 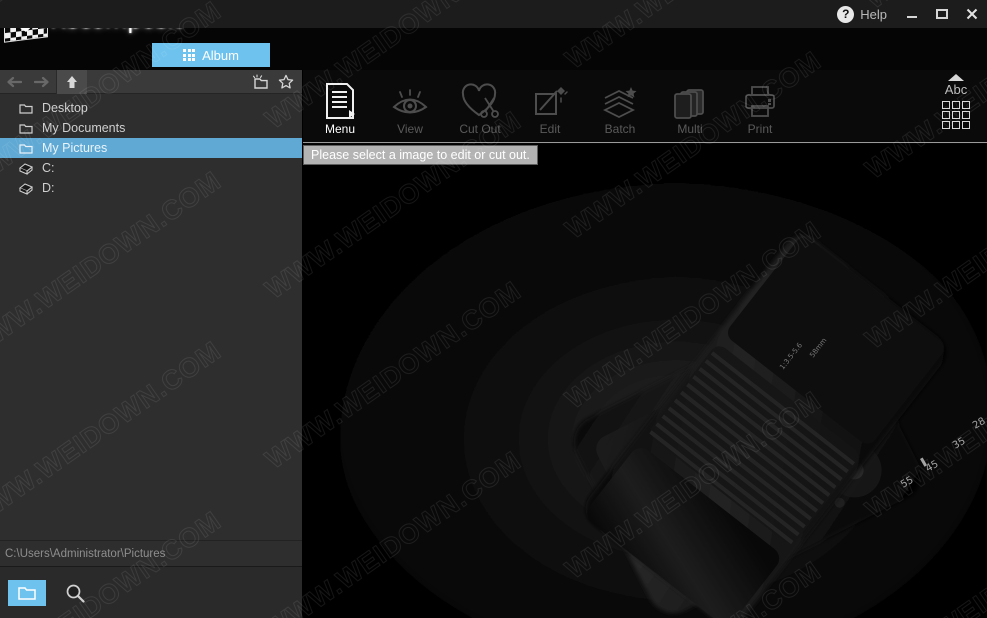 What do you see at coordinates (151, 148) in the screenshot?
I see `tree-item-my-pictures: My Pictures` at bounding box center [151, 148].